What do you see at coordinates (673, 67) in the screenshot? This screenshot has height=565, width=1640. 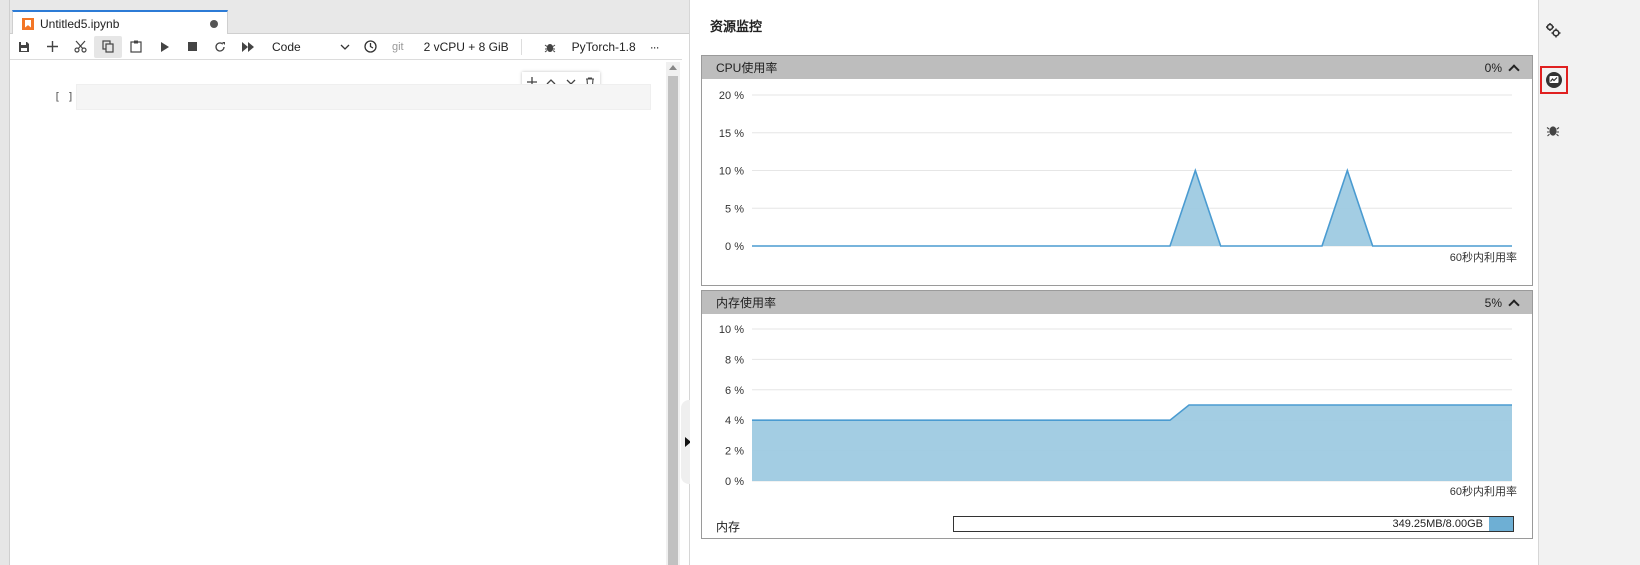 I see `scroll-up-icon` at bounding box center [673, 67].